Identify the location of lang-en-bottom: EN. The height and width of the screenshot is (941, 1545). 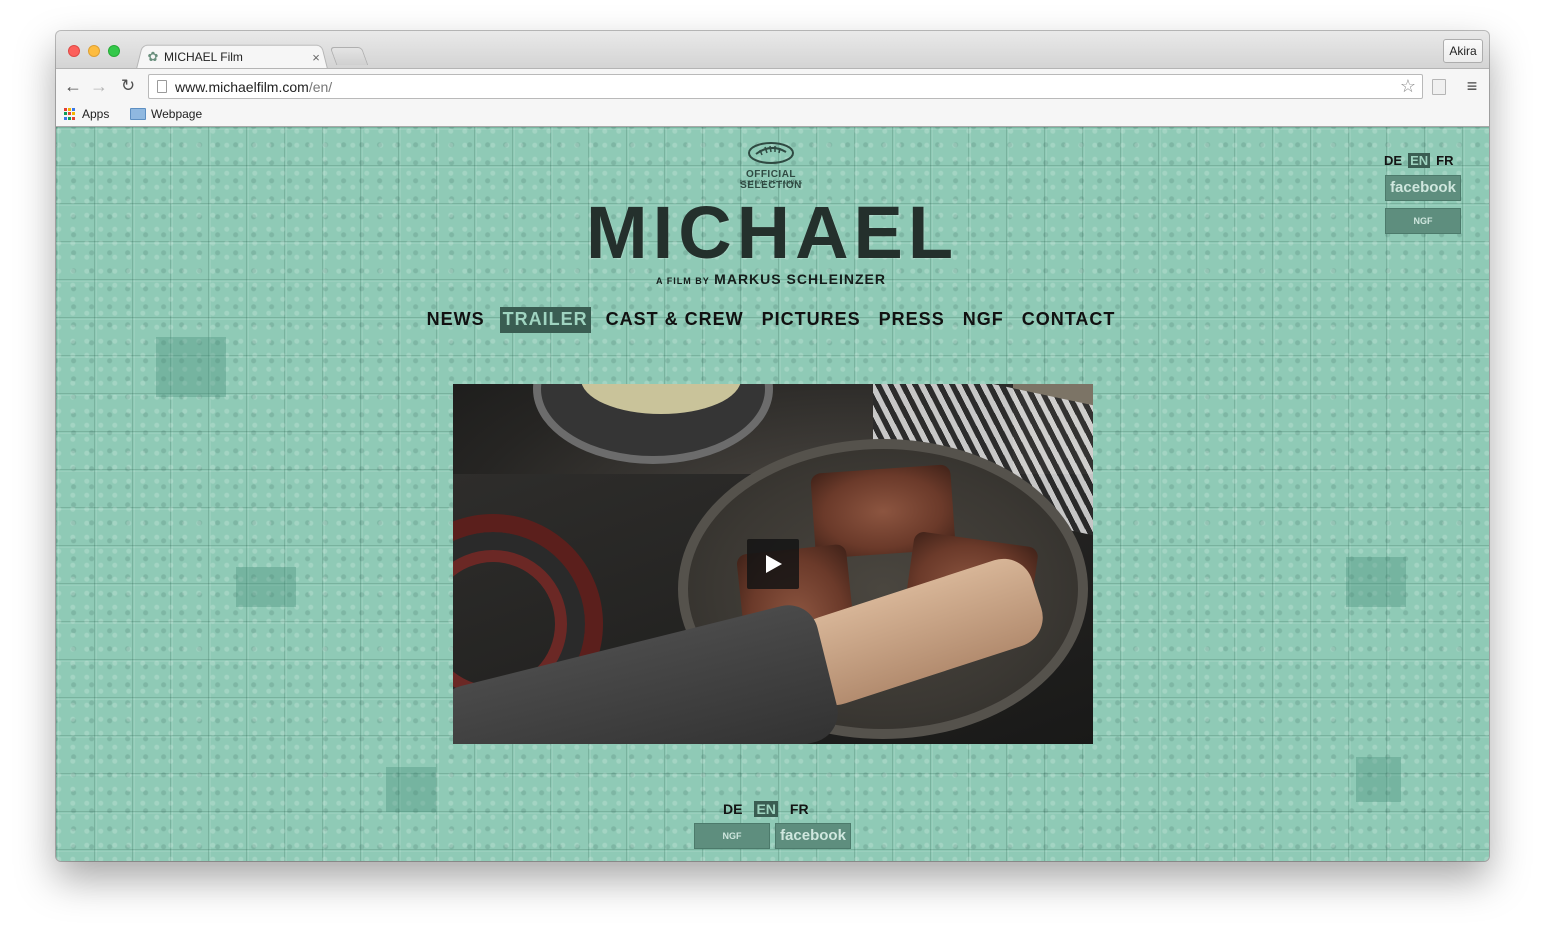
(766, 809).